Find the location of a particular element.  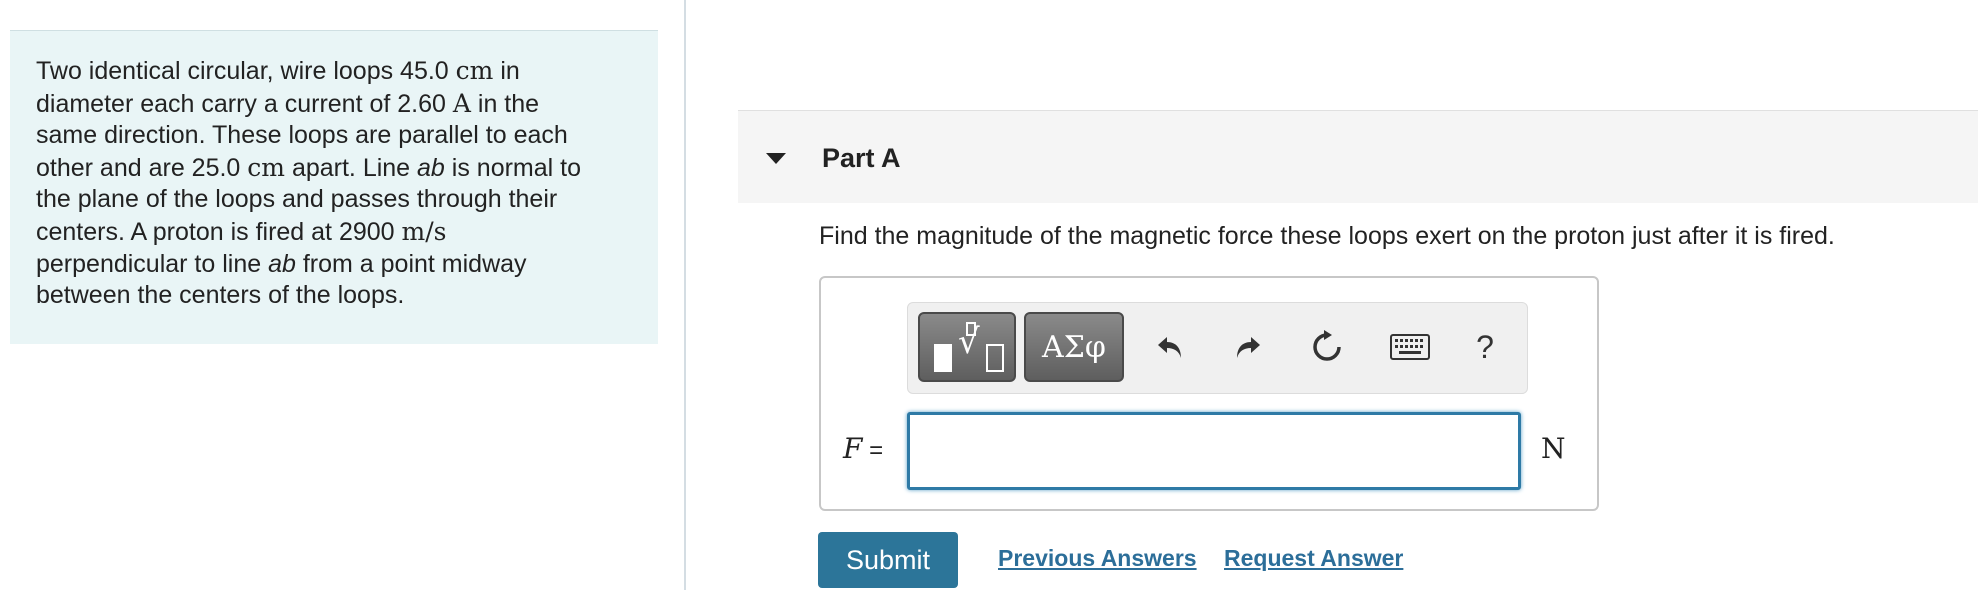

unit-symbol: m/s is located at coordinates (424, 231).